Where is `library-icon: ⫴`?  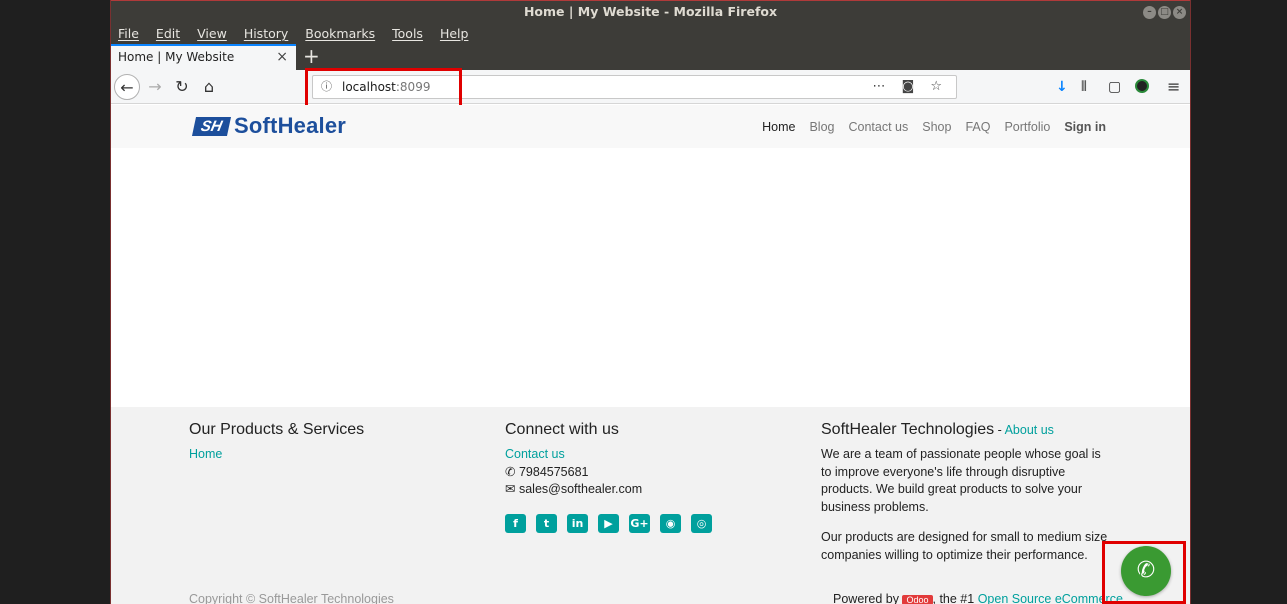
library-icon: ⫴ is located at coordinates (1084, 87).